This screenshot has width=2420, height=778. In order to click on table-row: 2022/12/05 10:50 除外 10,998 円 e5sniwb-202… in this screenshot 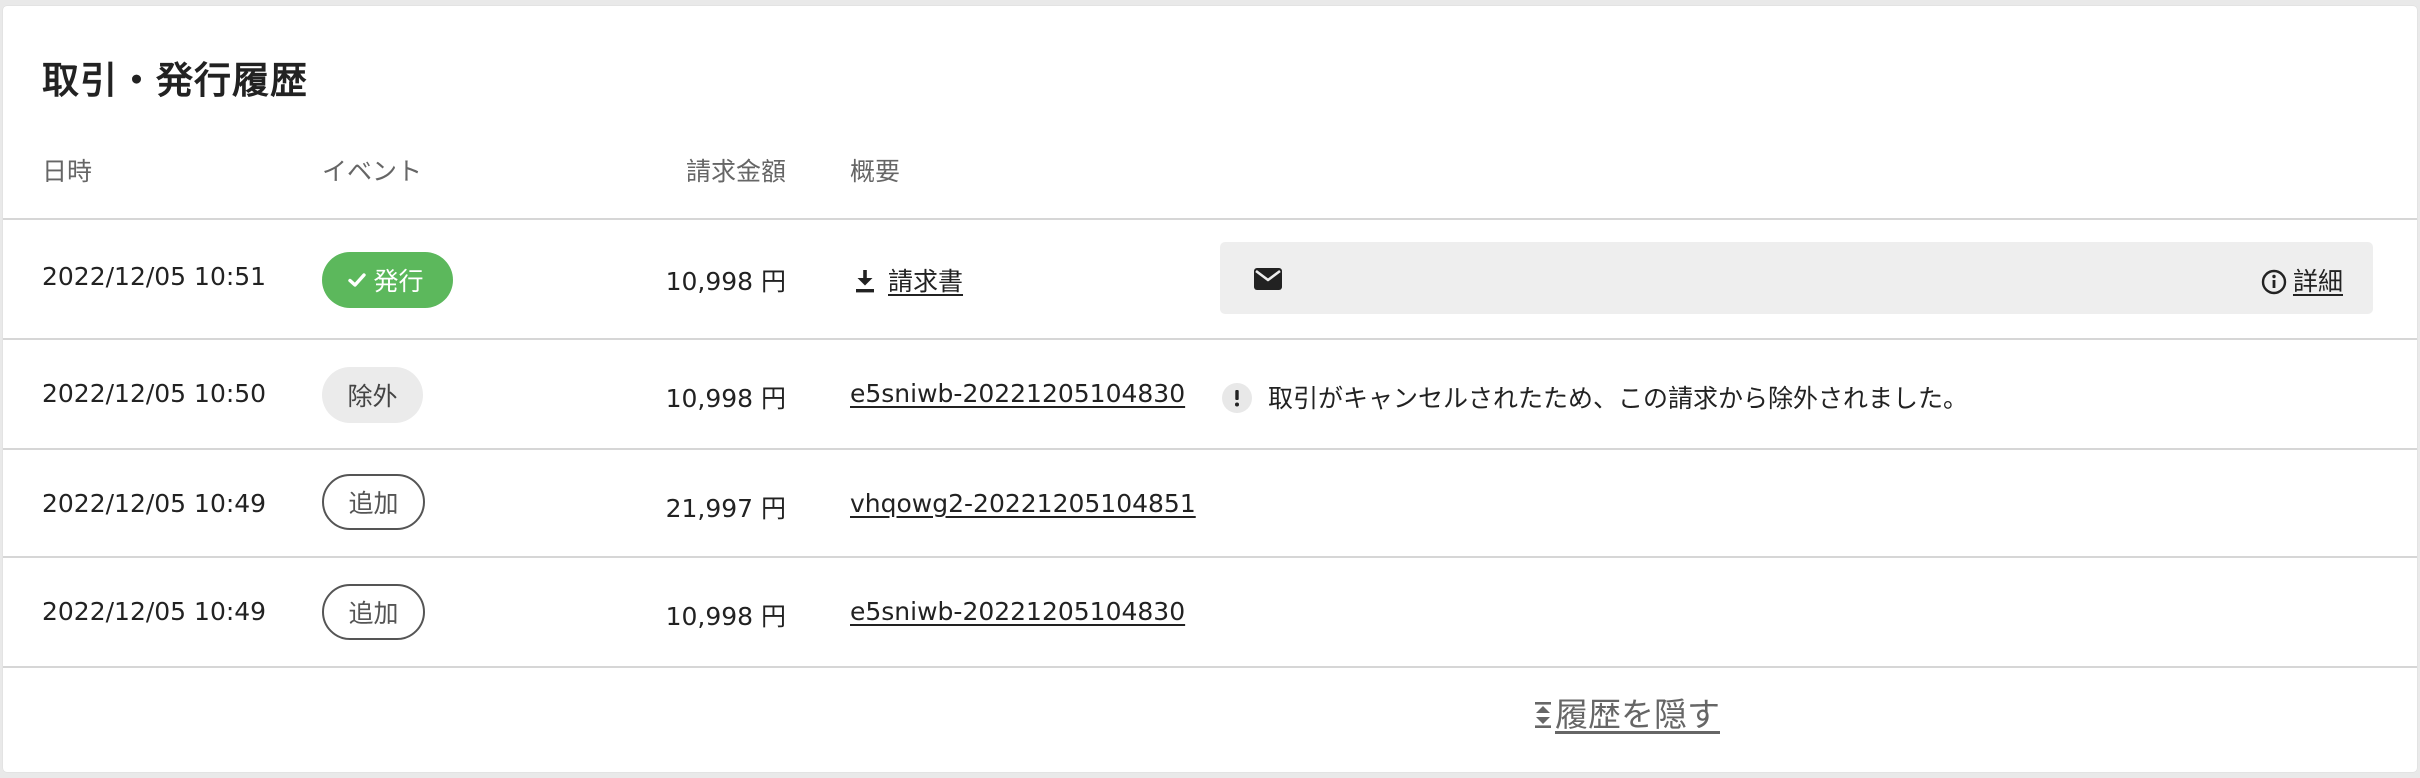, I will do `click(1210, 395)`.